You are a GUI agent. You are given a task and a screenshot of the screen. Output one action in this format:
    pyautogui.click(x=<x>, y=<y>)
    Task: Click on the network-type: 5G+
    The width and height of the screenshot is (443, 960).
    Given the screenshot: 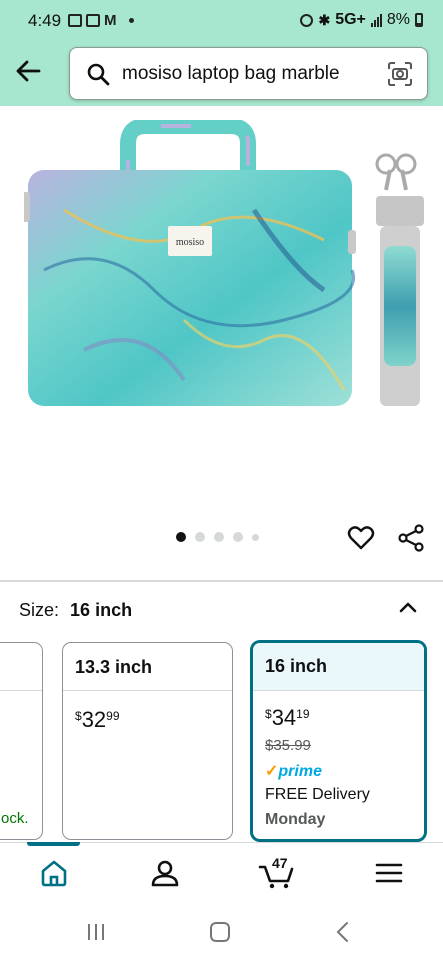 What is the action you would take?
    pyautogui.click(x=350, y=19)
    